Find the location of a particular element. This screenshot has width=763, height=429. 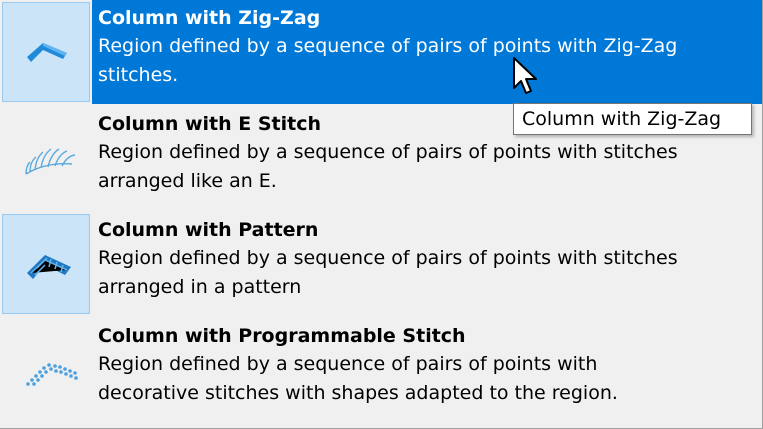

e-stitch-column-icon is located at coordinates (50, 161).